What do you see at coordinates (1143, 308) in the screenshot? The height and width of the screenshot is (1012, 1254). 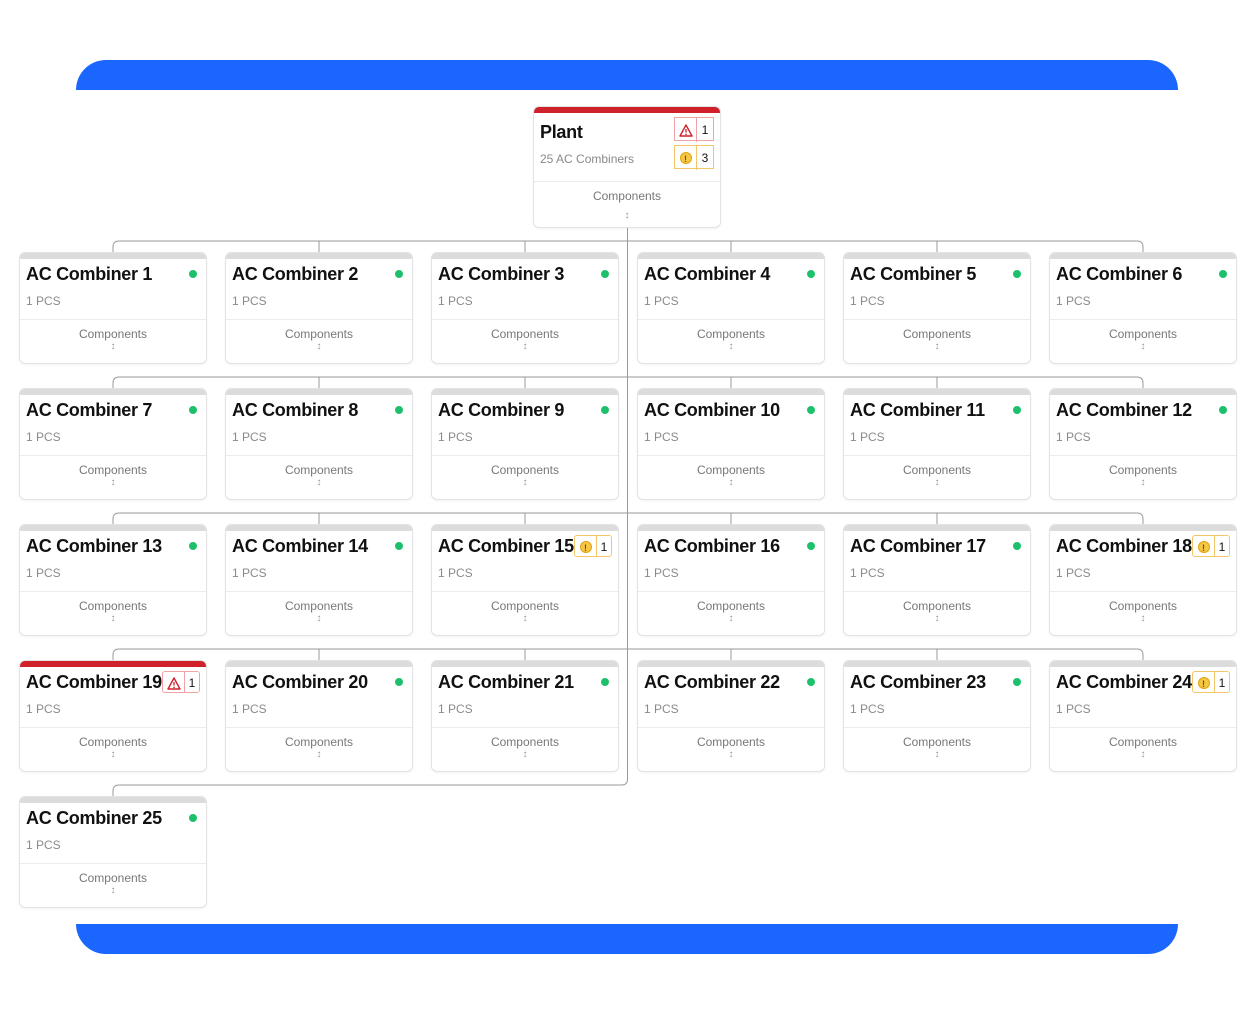 I see `combiner-card: AC Combiner 6 1 PCS Components ↕` at bounding box center [1143, 308].